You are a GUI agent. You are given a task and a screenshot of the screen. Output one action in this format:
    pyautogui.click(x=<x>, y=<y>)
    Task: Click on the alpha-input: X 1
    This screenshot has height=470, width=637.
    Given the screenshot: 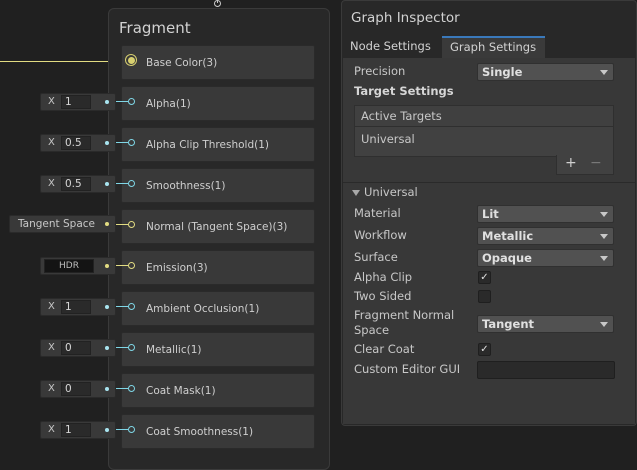 What is the action you would take?
    pyautogui.click(x=78, y=102)
    